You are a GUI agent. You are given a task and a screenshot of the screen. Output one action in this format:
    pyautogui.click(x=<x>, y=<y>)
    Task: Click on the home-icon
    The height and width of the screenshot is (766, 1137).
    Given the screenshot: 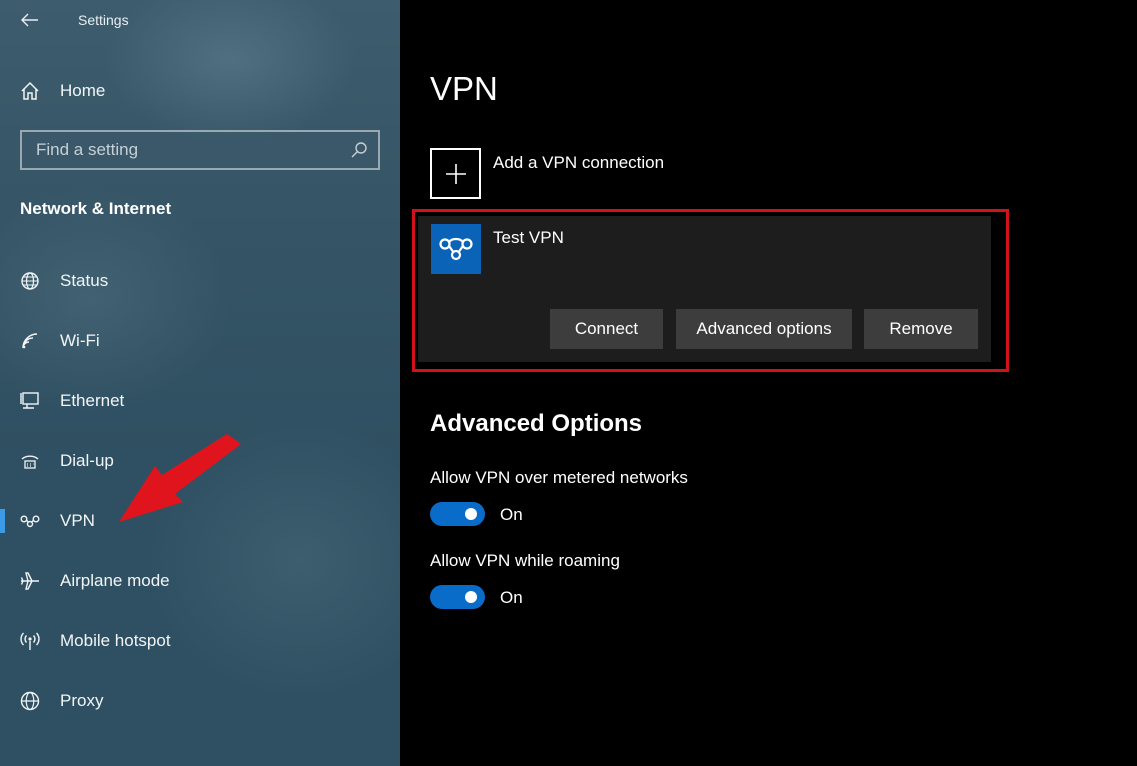 What is the action you would take?
    pyautogui.click(x=30, y=91)
    